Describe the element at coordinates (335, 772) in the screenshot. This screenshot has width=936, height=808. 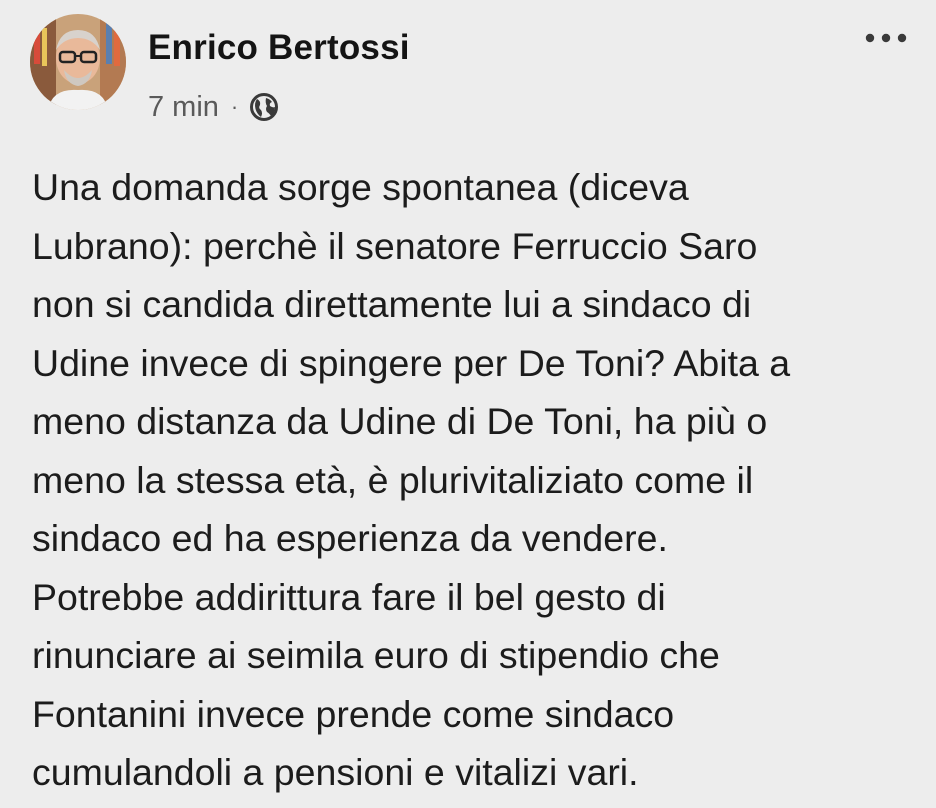
I see `post-body-line: cumulandoli a pensioni e vitalizi vari.` at that location.